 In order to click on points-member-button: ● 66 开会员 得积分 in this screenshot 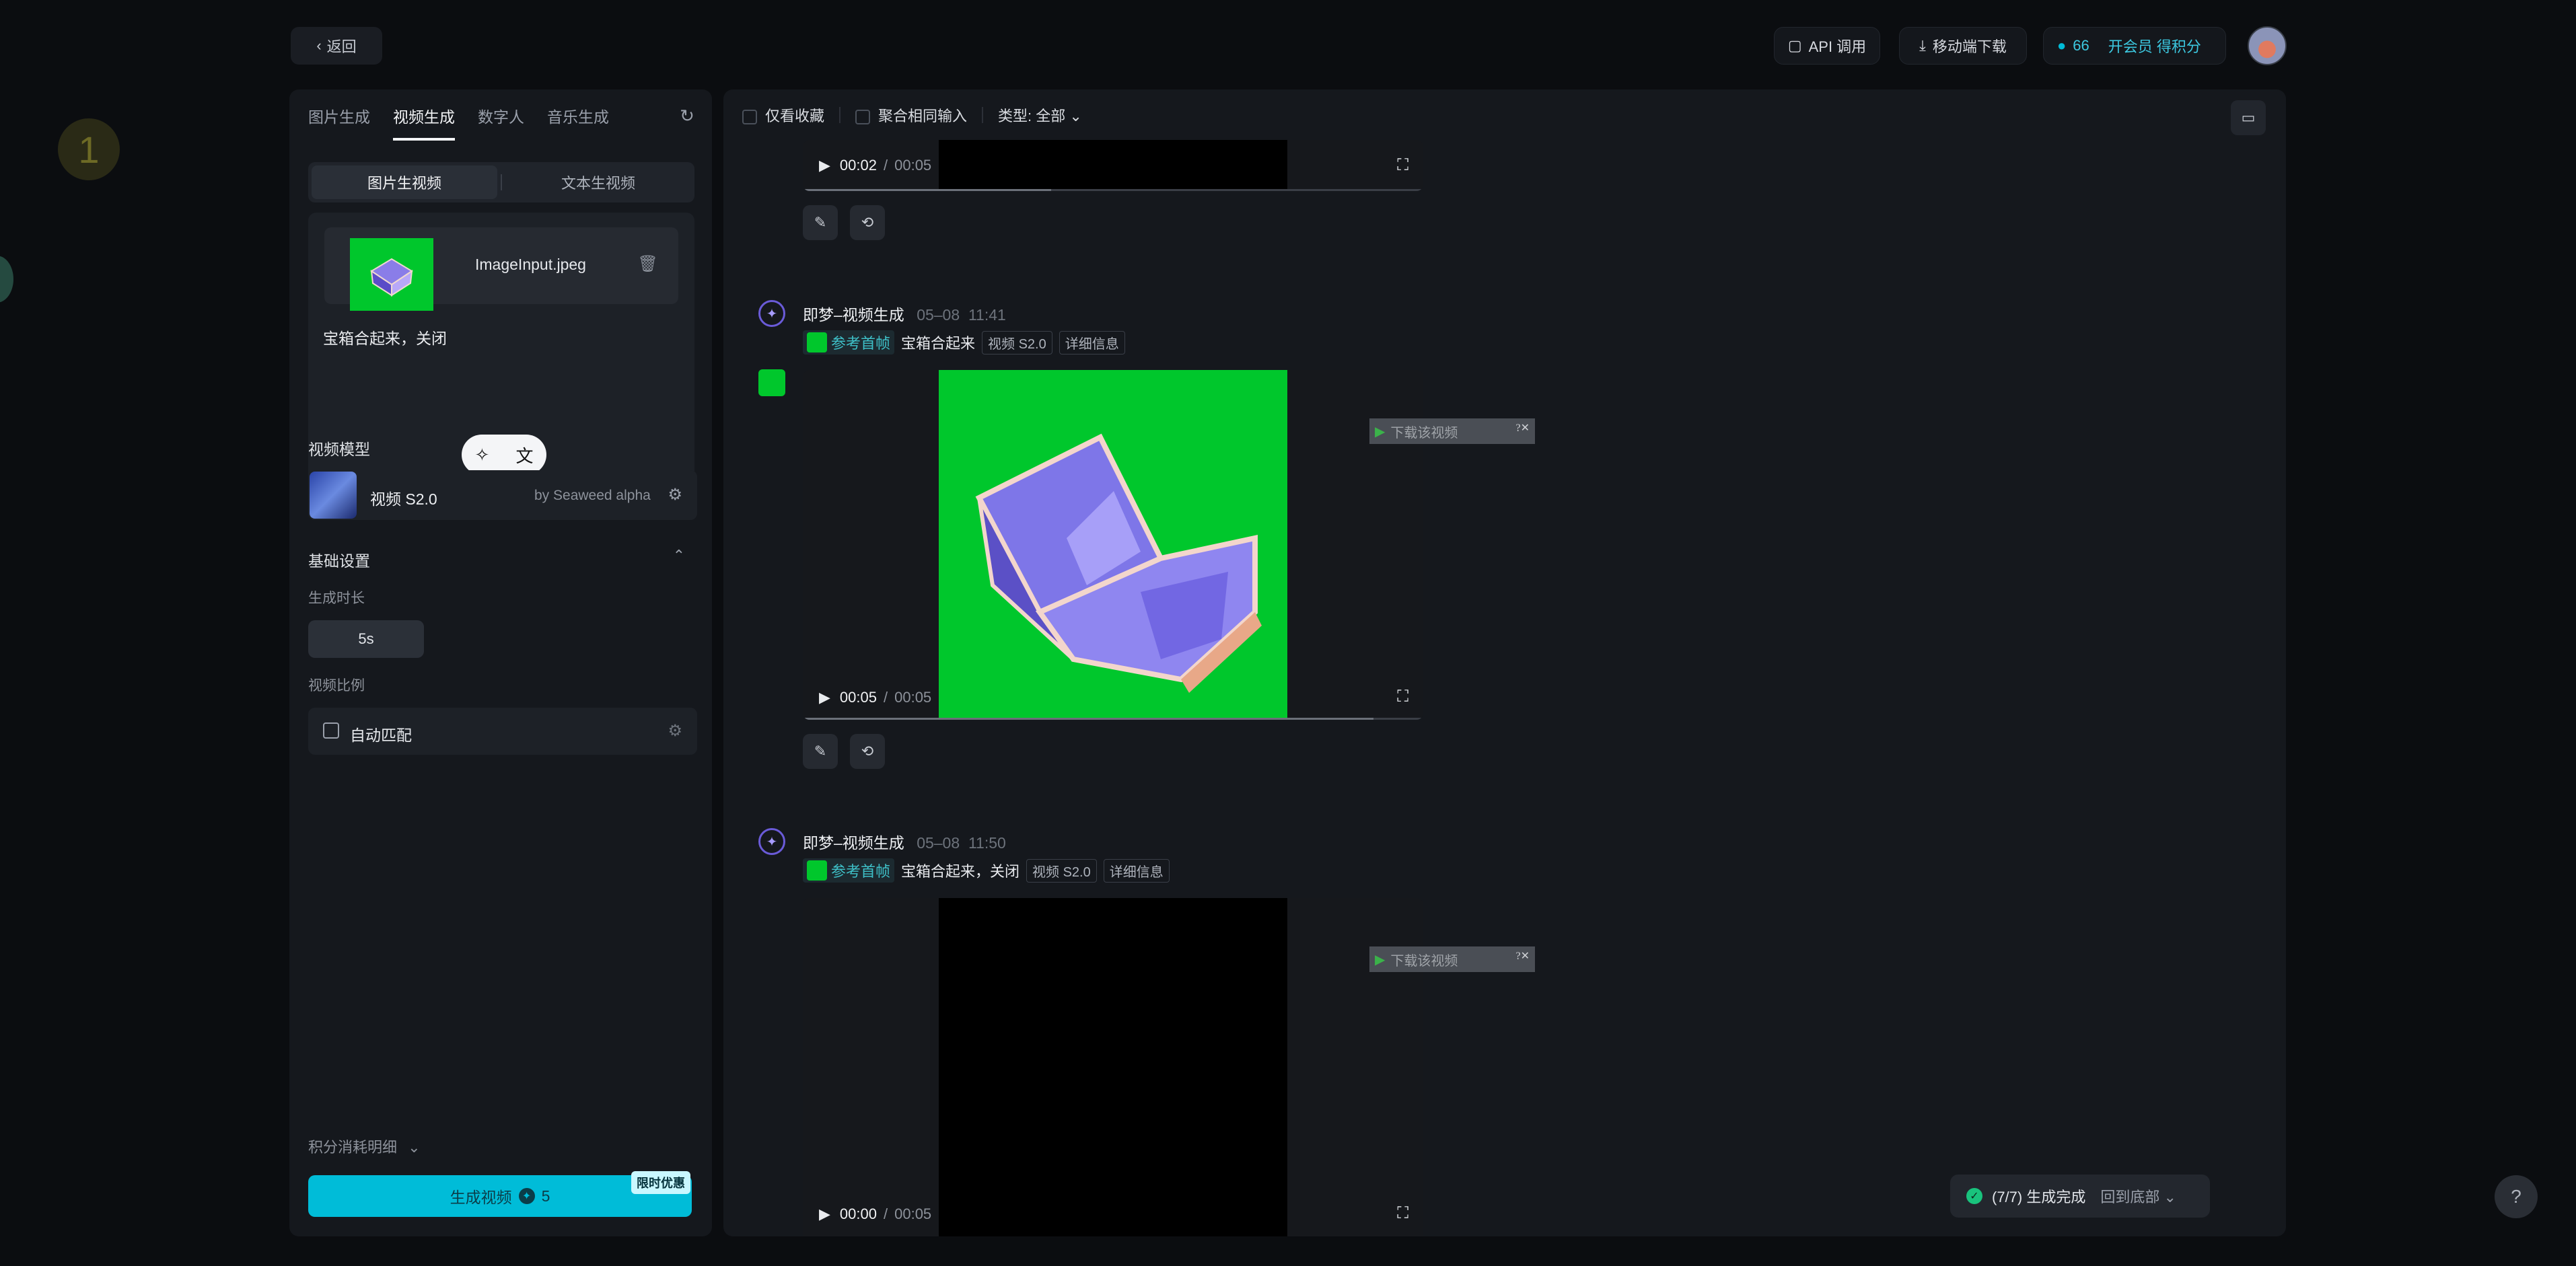, I will do `click(2134, 46)`.